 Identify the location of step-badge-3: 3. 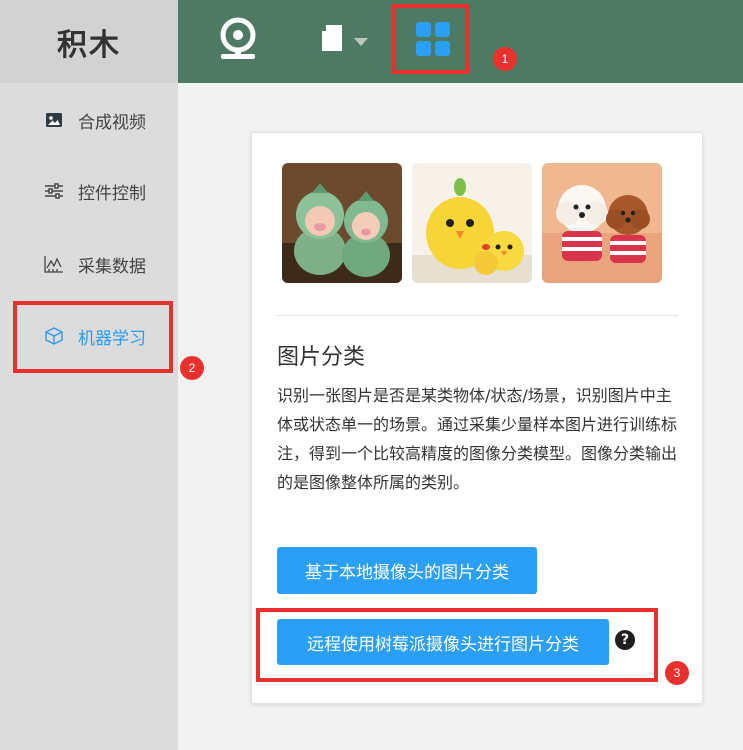
(677, 673).